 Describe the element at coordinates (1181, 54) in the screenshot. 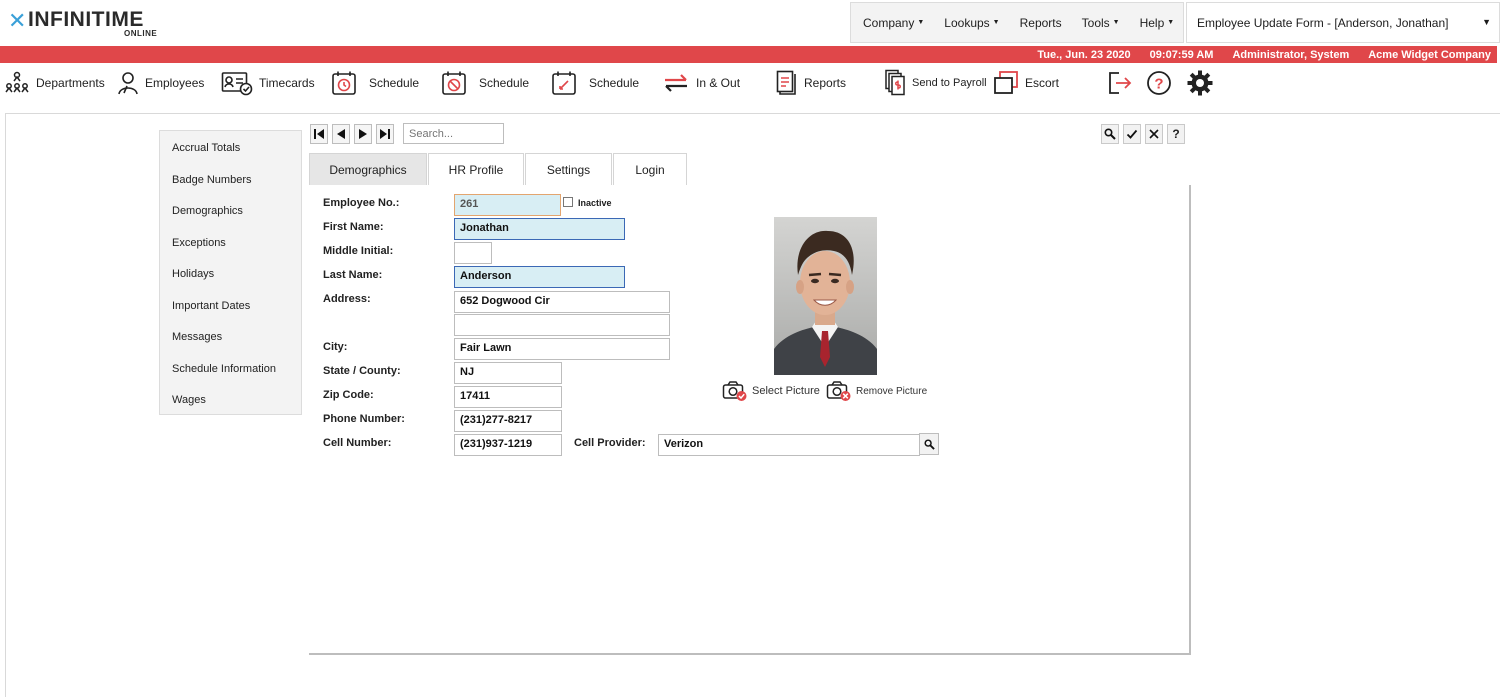

I see `status-time: 09:07:59 AM` at that location.